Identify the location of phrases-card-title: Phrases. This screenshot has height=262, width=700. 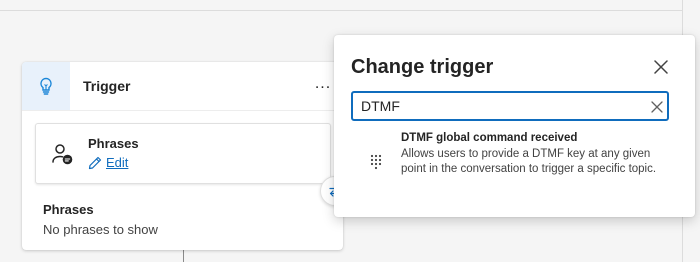
(113, 143).